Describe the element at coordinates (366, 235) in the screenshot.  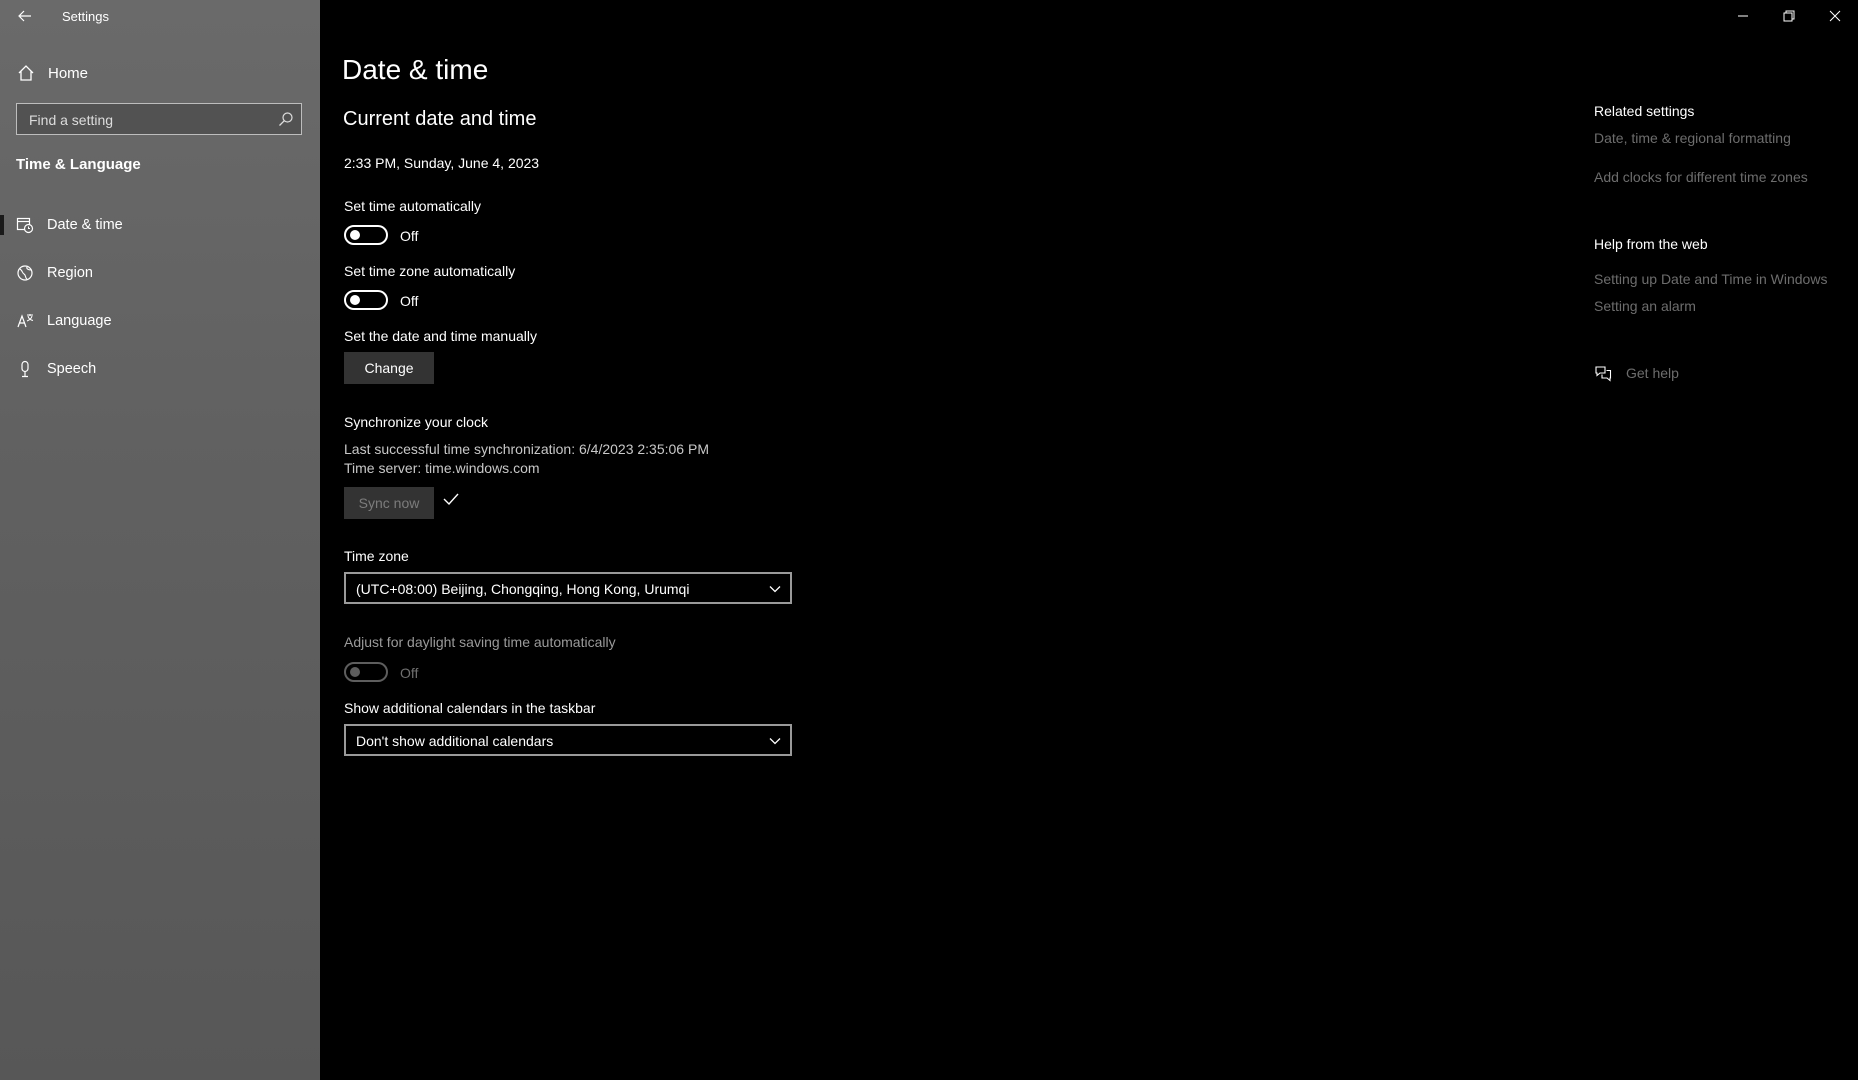
I see `set-time-auto-toggle` at that location.